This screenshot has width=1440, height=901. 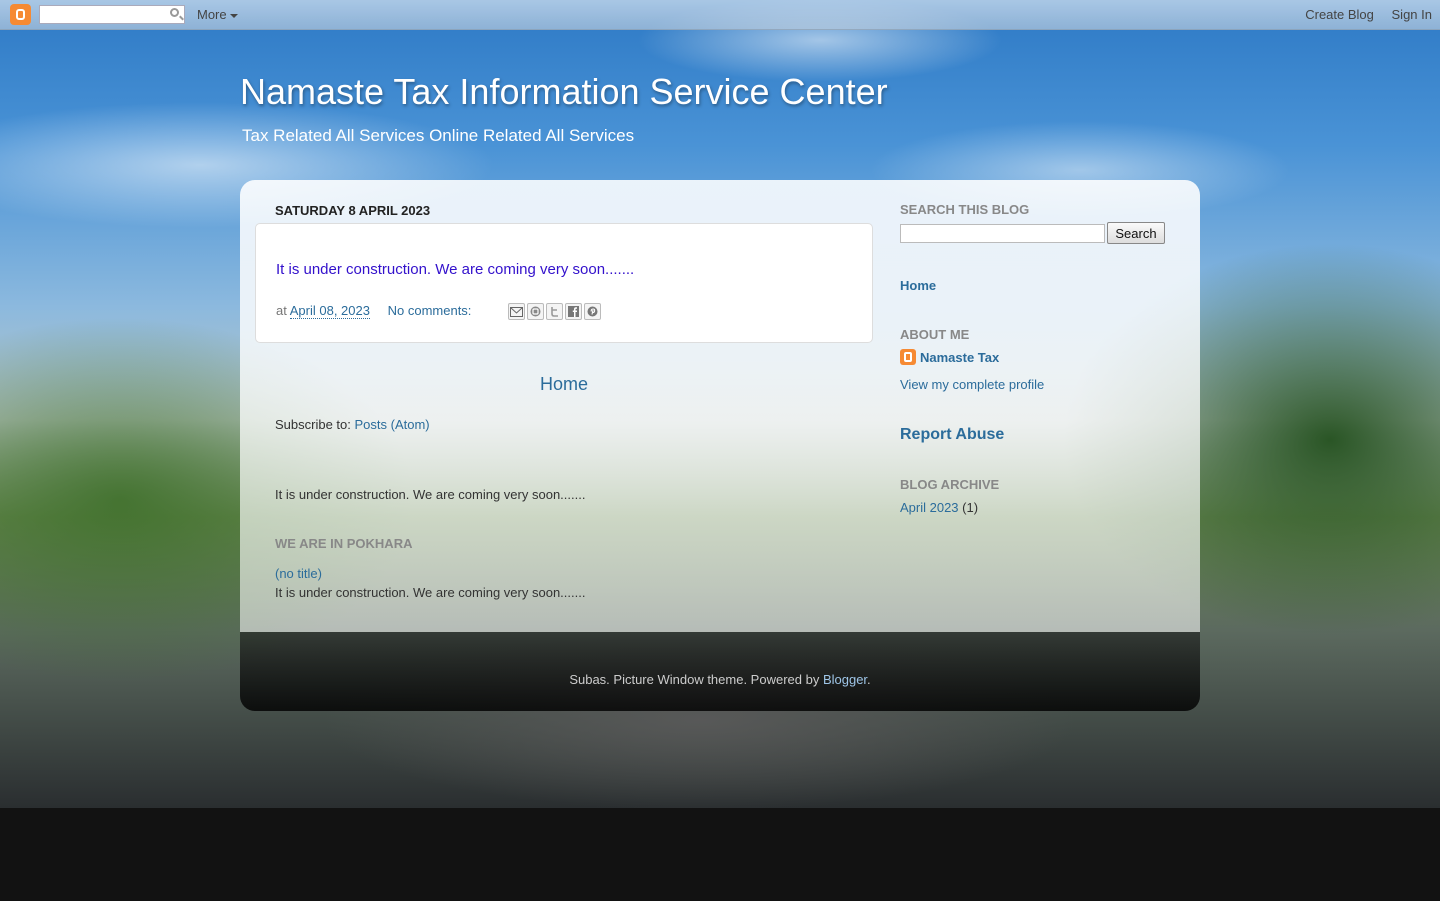 I want to click on twitter-icon, so click(x=554, y=311).